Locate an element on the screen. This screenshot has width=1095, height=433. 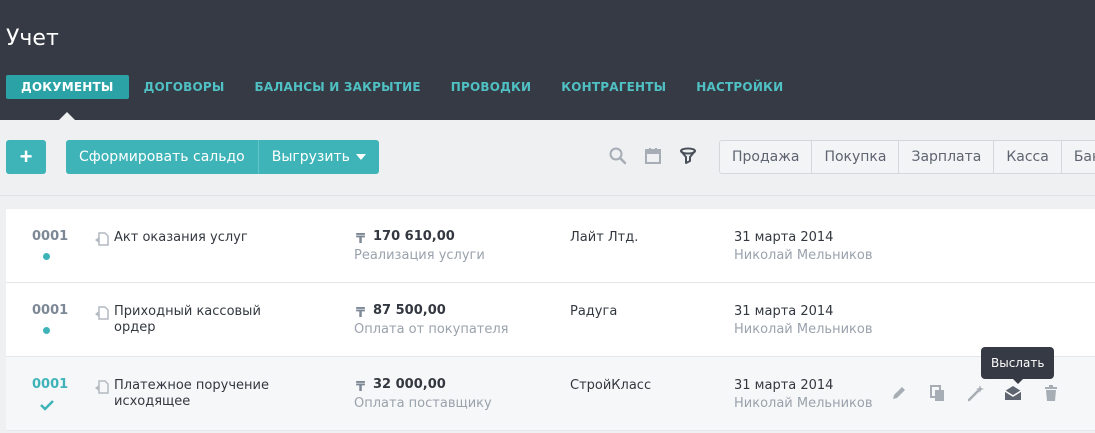
operation-type: Оплата от покупателя is located at coordinates (431, 329).